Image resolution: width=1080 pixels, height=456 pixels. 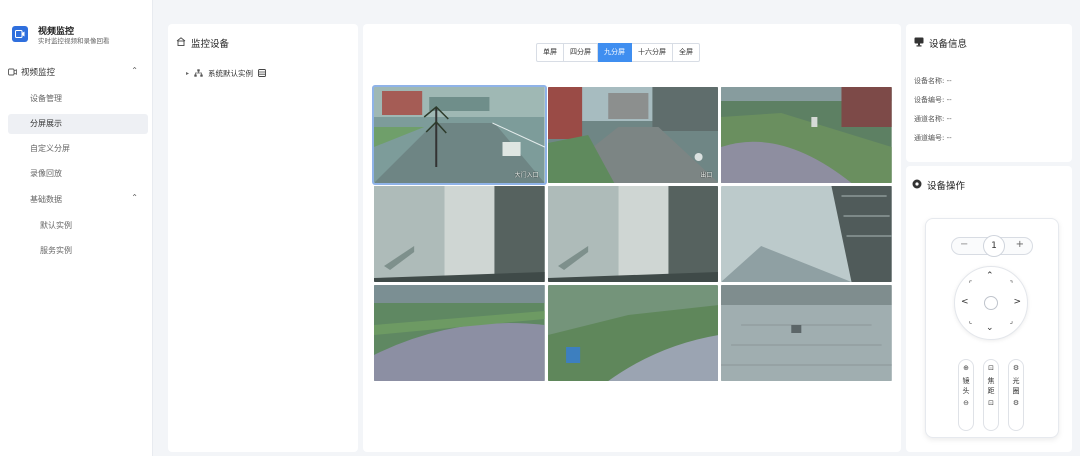 What do you see at coordinates (20, 34) in the screenshot?
I see `video-logo-icon` at bounding box center [20, 34].